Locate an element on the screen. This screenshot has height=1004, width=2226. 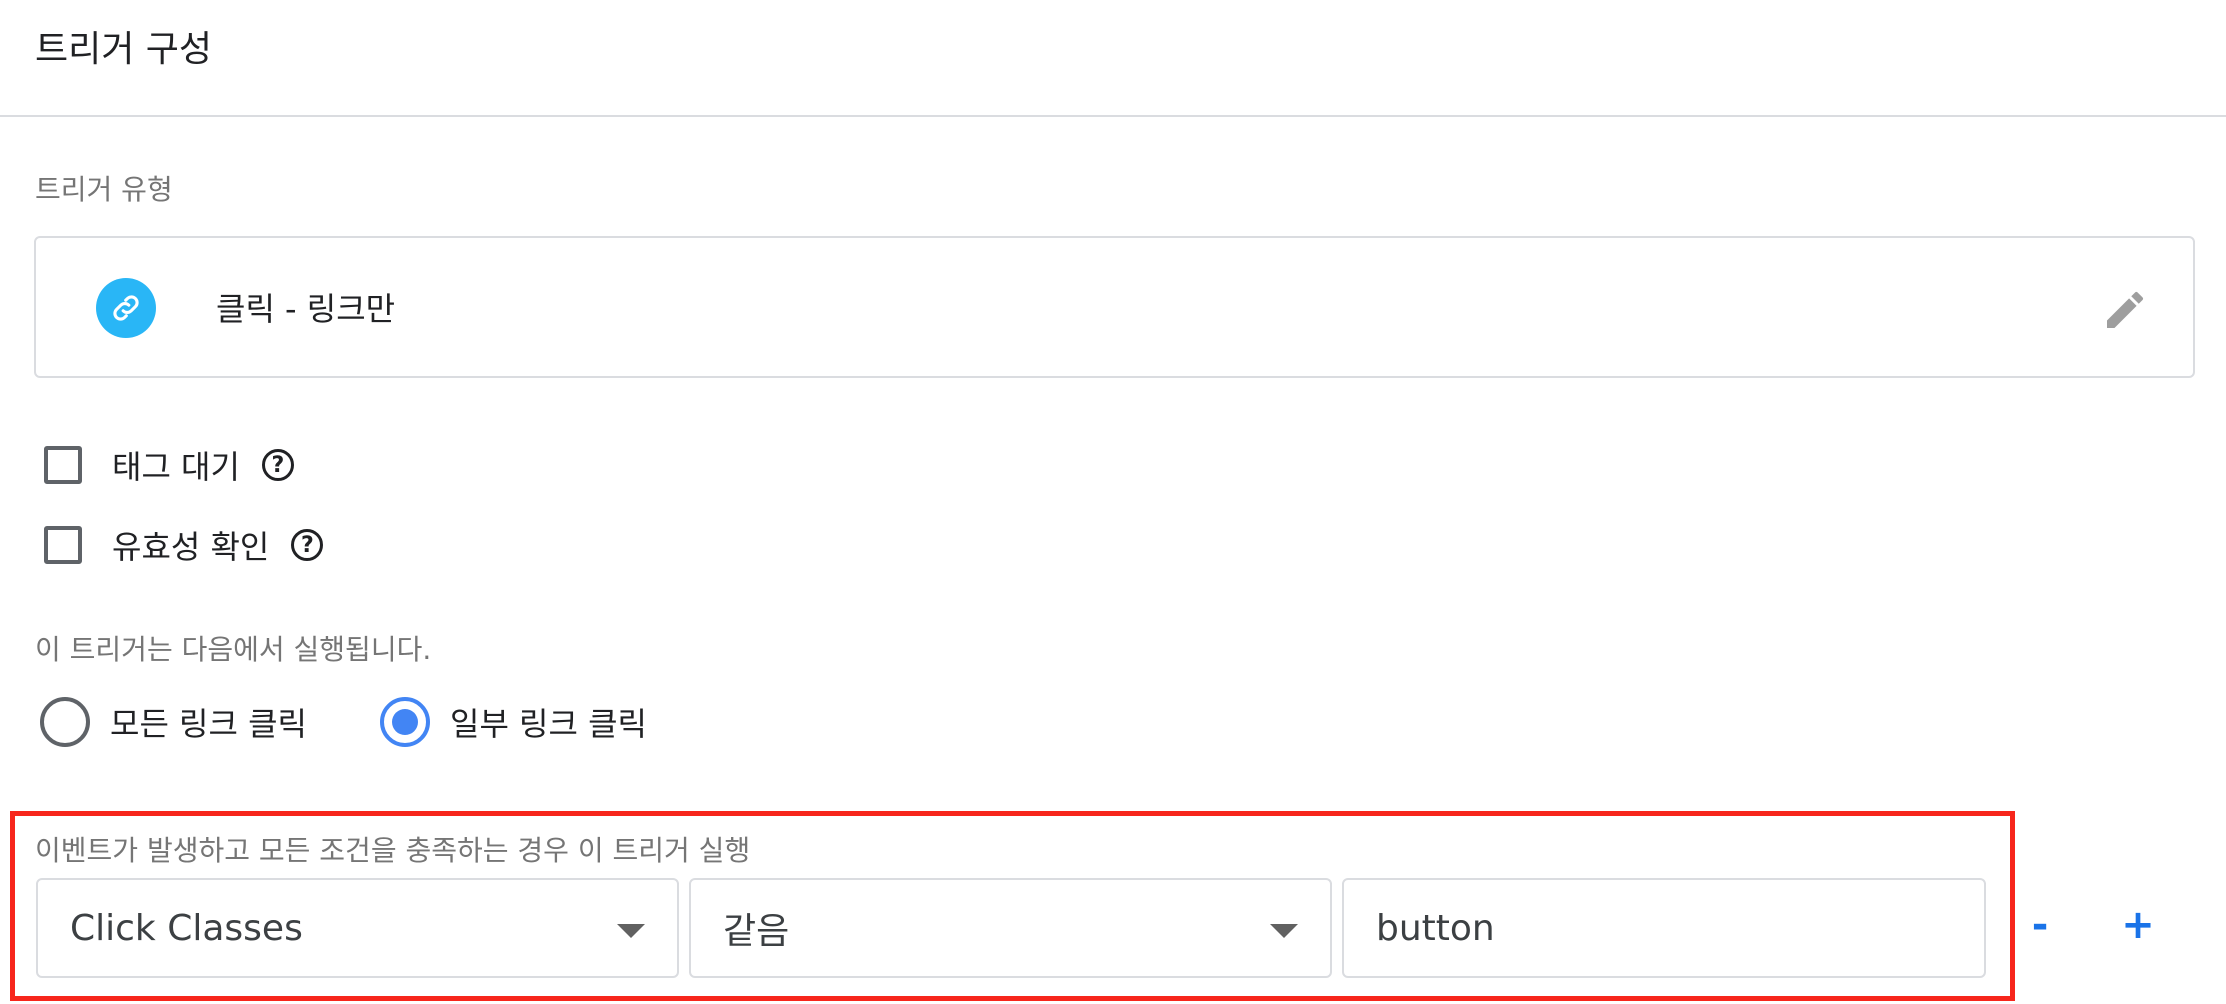
page-header: 트리거 구성 is located at coordinates (1113, 58).